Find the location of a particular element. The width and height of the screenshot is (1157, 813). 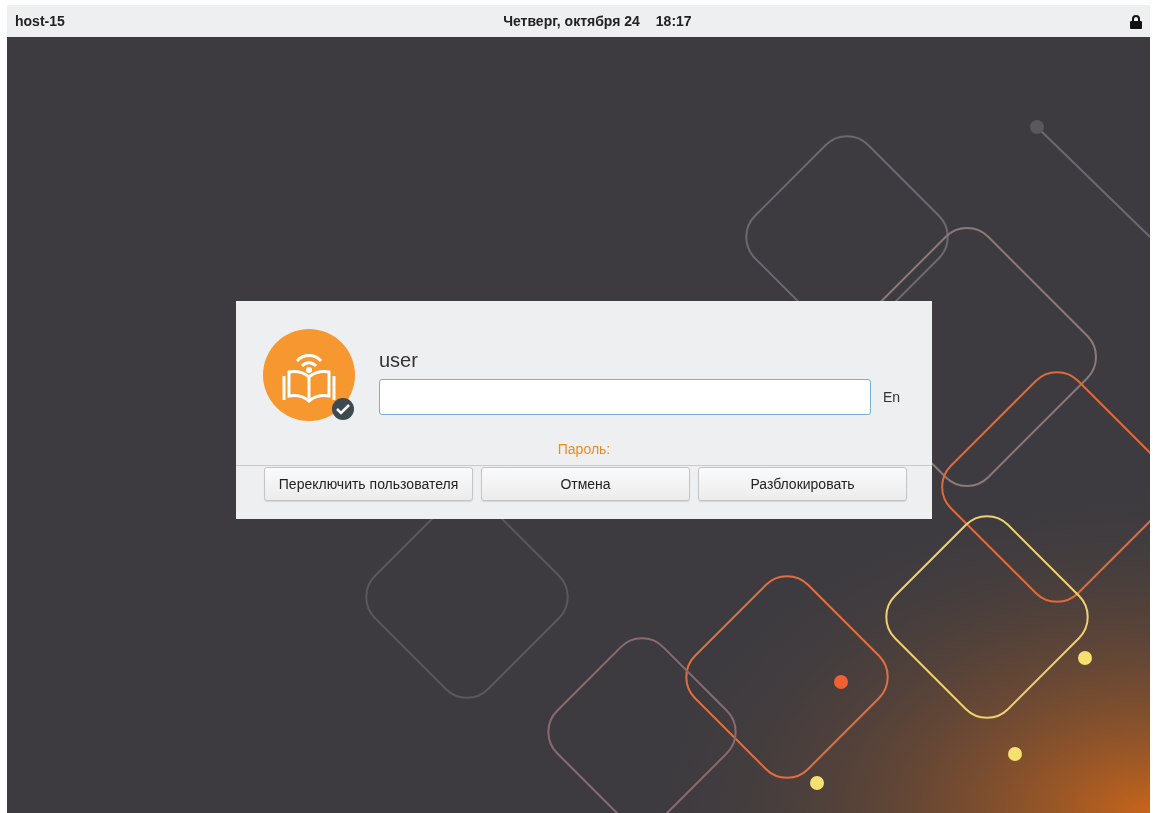

dialog-button: Отмена is located at coordinates (585, 484).